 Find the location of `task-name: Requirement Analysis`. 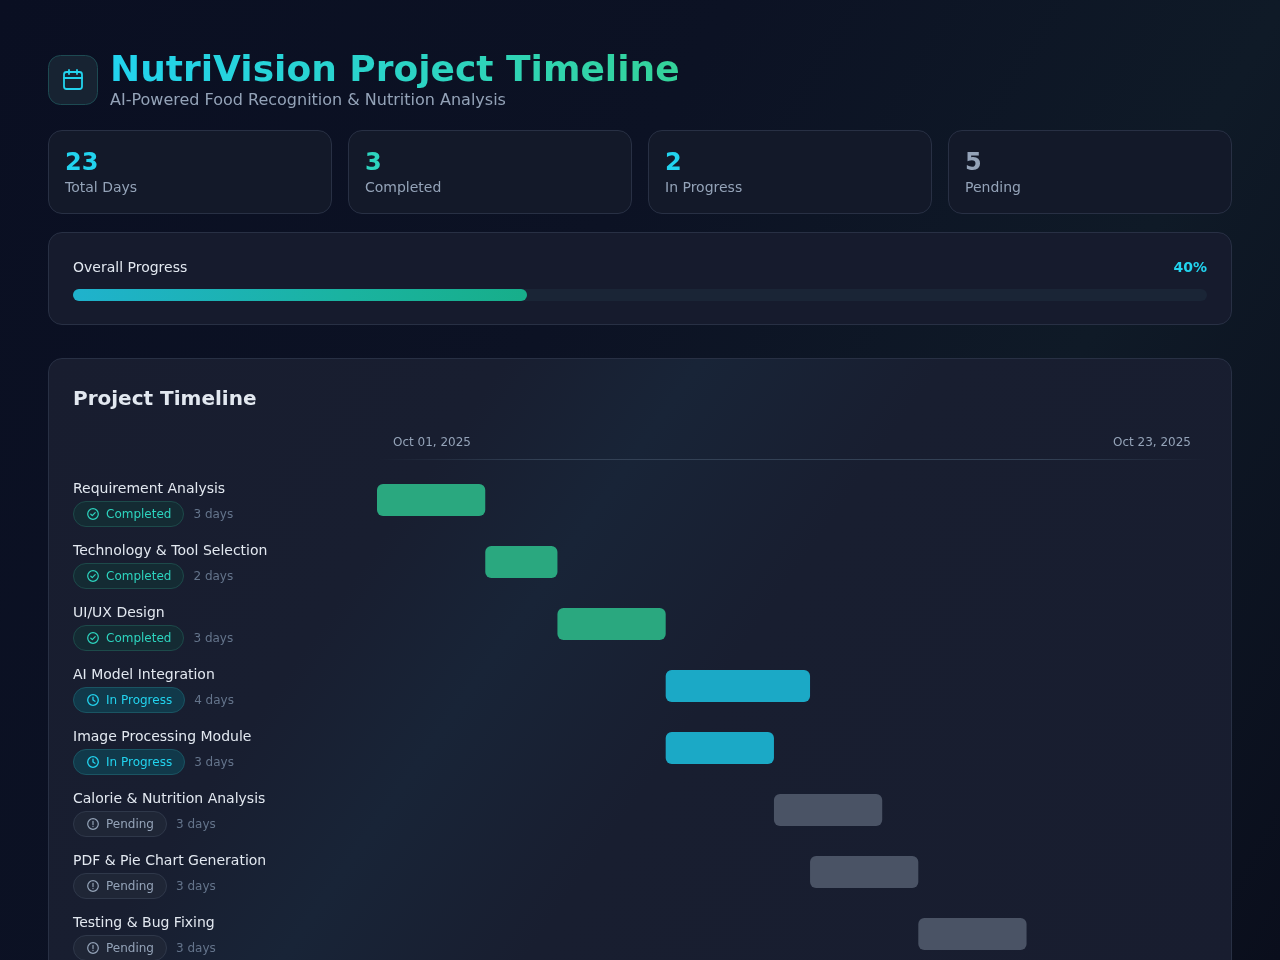

task-name: Requirement Analysis is located at coordinates (149, 488).